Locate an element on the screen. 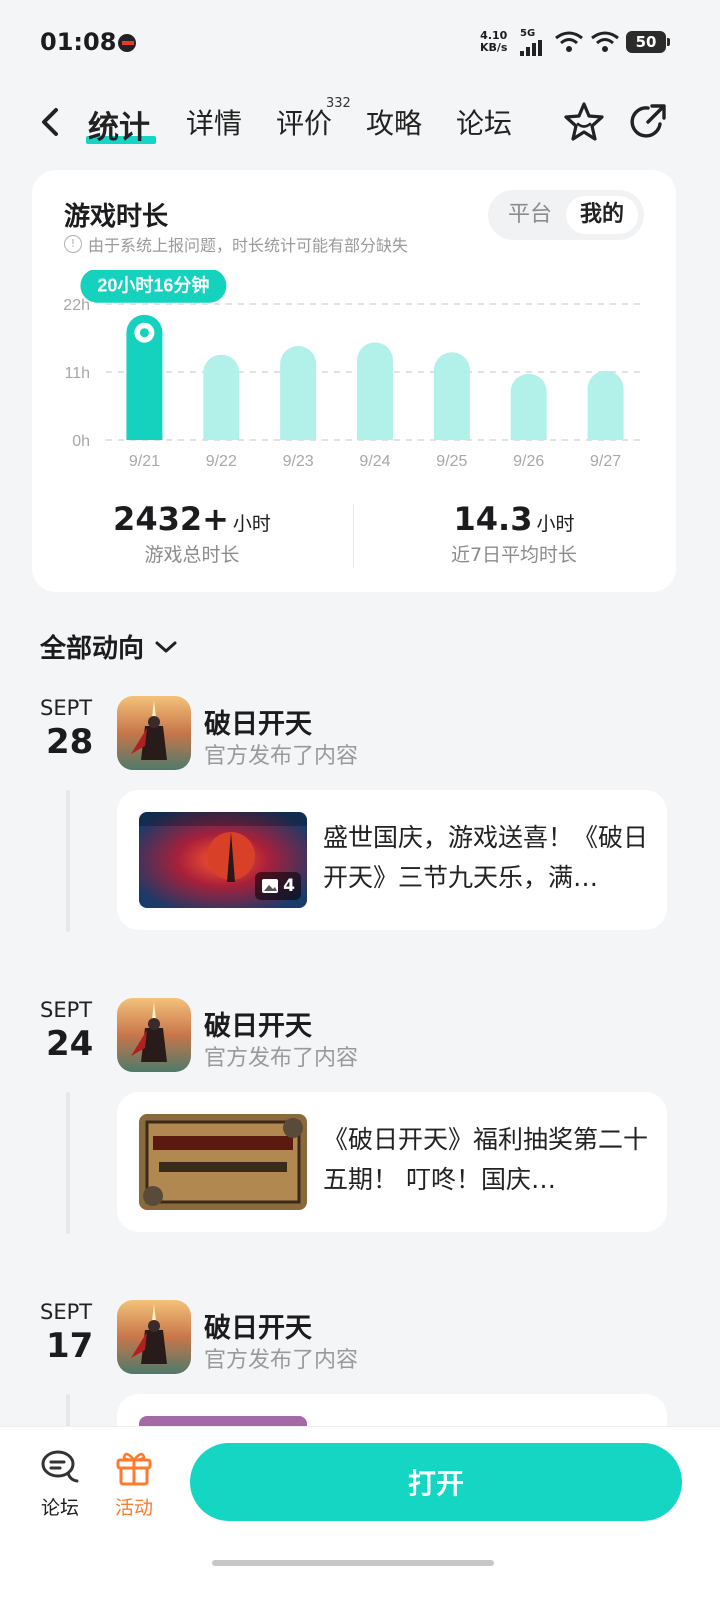 The width and height of the screenshot is (720, 1601). total-label: 游戏总时长 is located at coordinates (192, 555).